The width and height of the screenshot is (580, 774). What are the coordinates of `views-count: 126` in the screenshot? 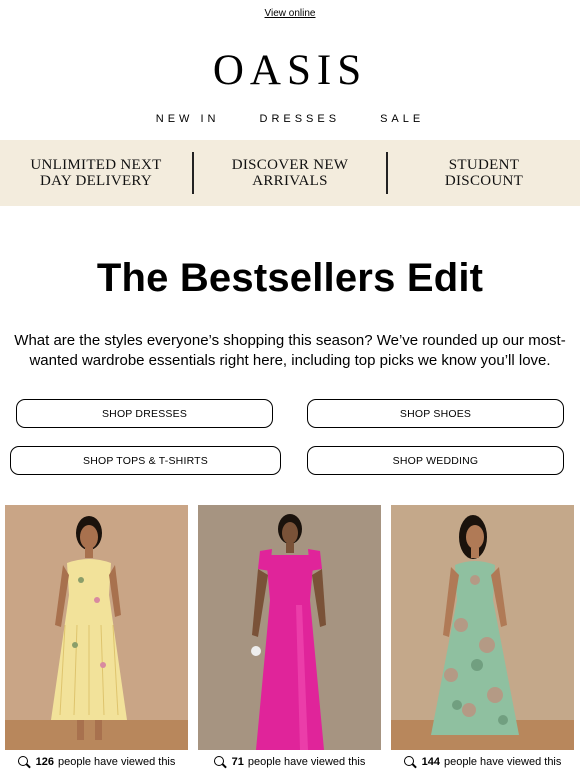 It's located at (44, 762).